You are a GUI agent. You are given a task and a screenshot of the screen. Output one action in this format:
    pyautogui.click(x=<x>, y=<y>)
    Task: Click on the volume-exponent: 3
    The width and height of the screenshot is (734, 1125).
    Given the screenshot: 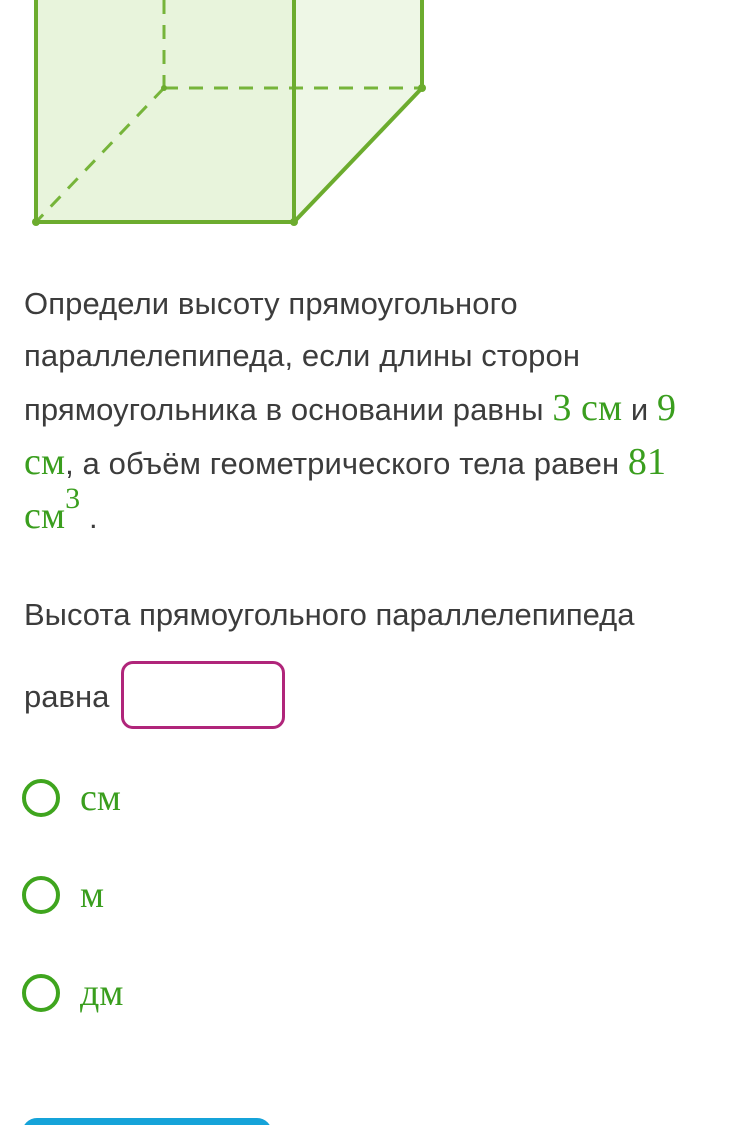 What is the action you would take?
    pyautogui.click(x=73, y=499)
    